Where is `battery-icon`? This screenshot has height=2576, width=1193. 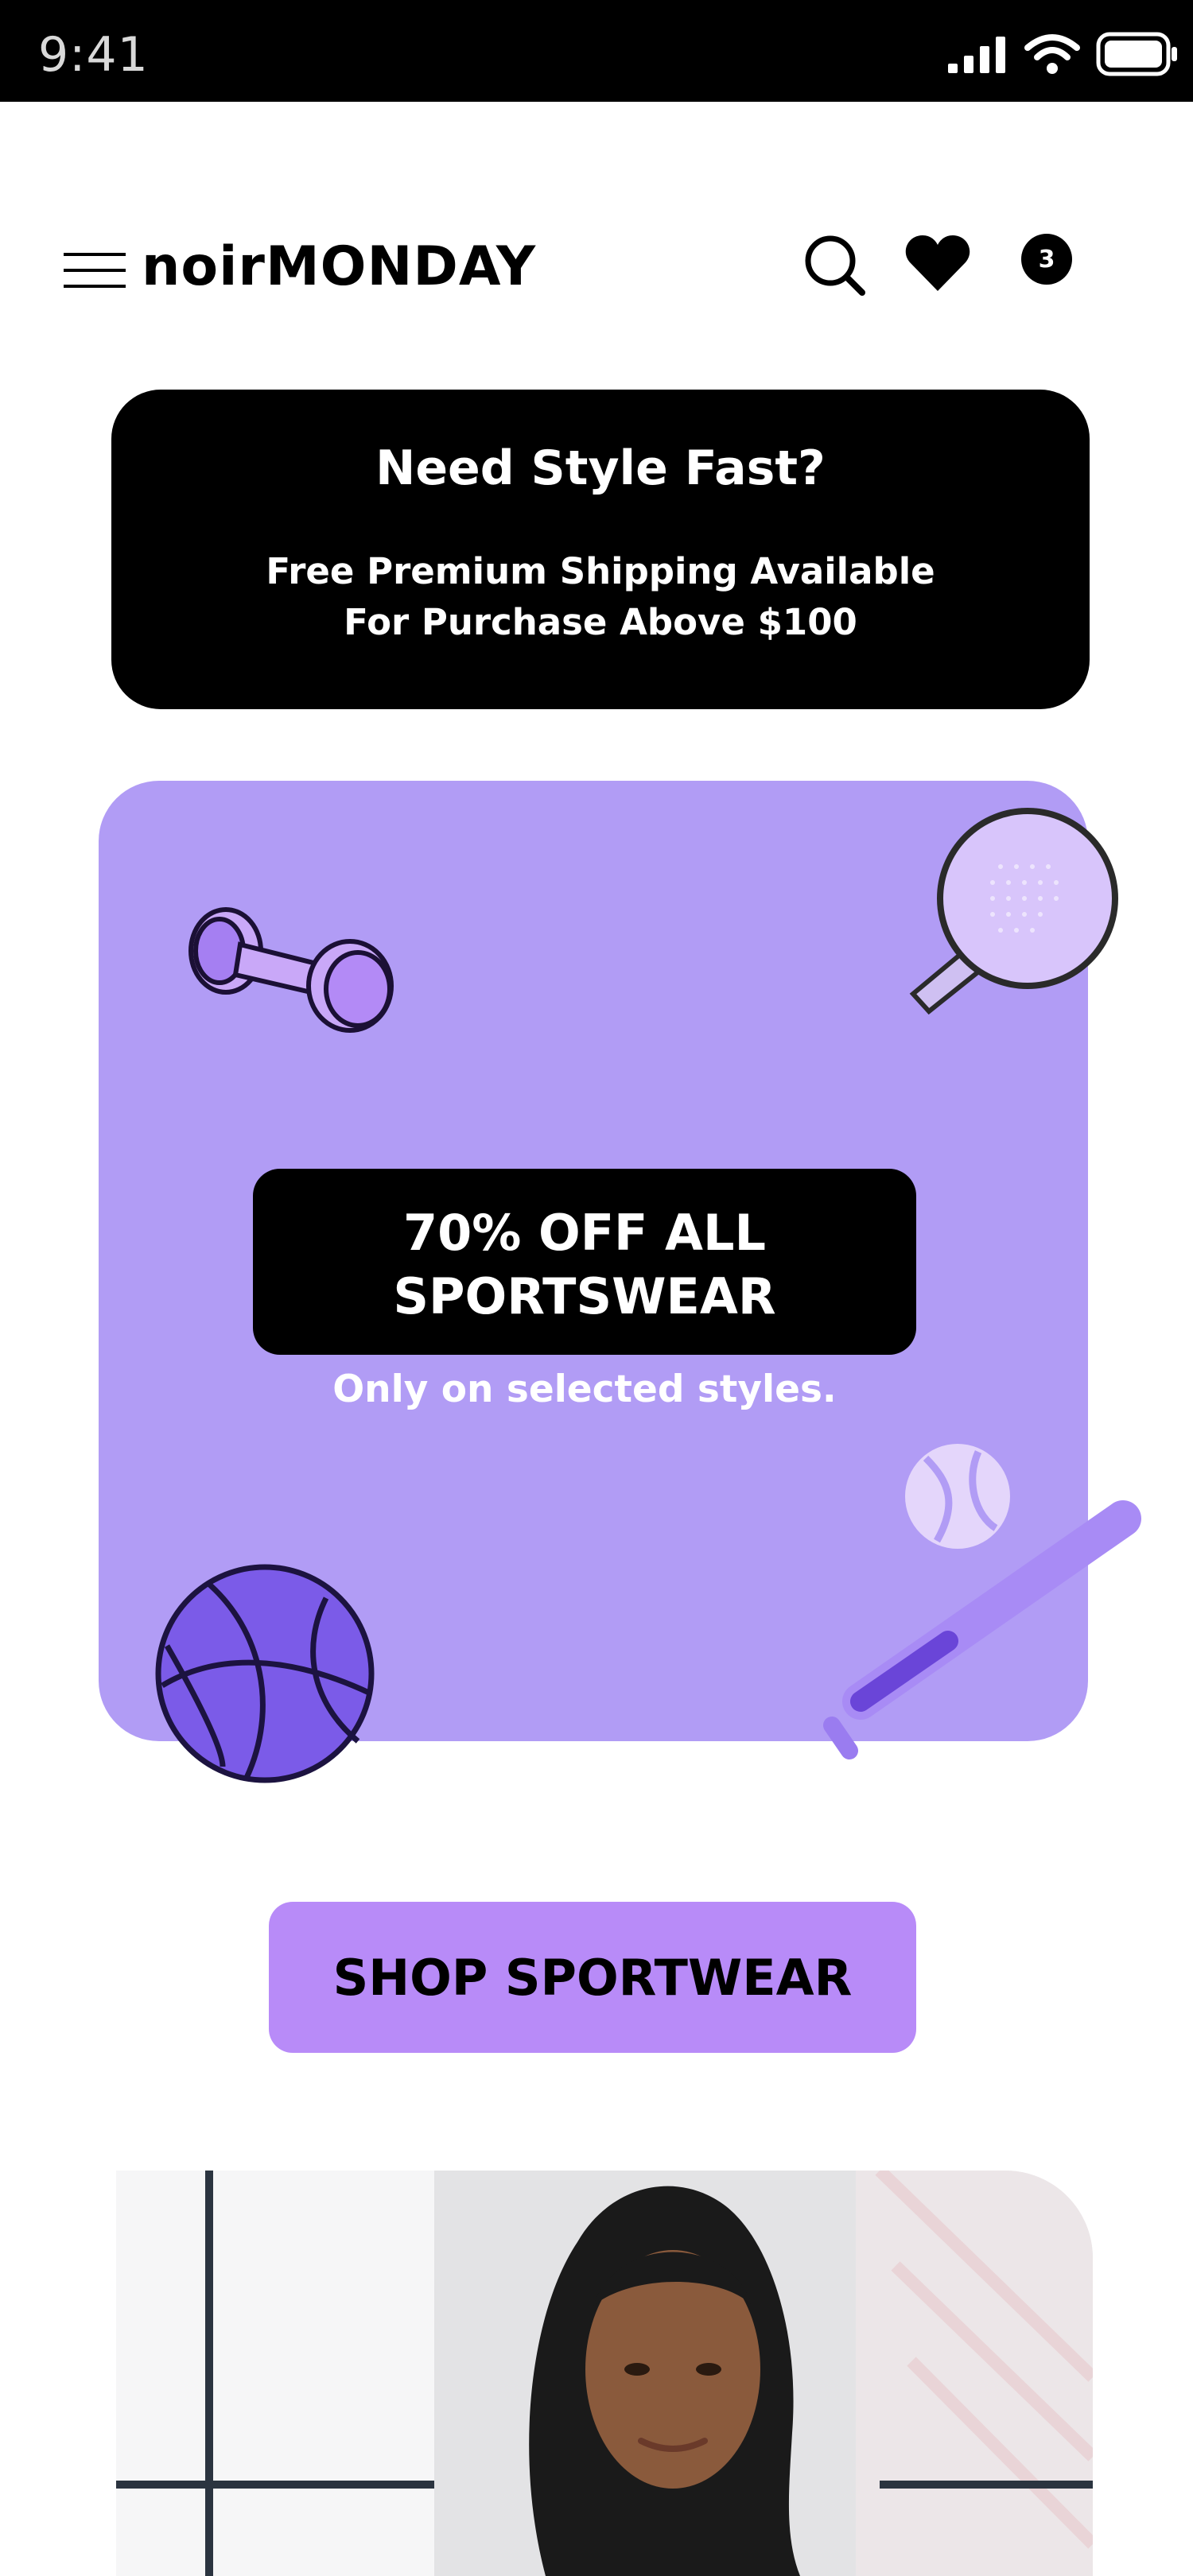 battery-icon is located at coordinates (1136, 54).